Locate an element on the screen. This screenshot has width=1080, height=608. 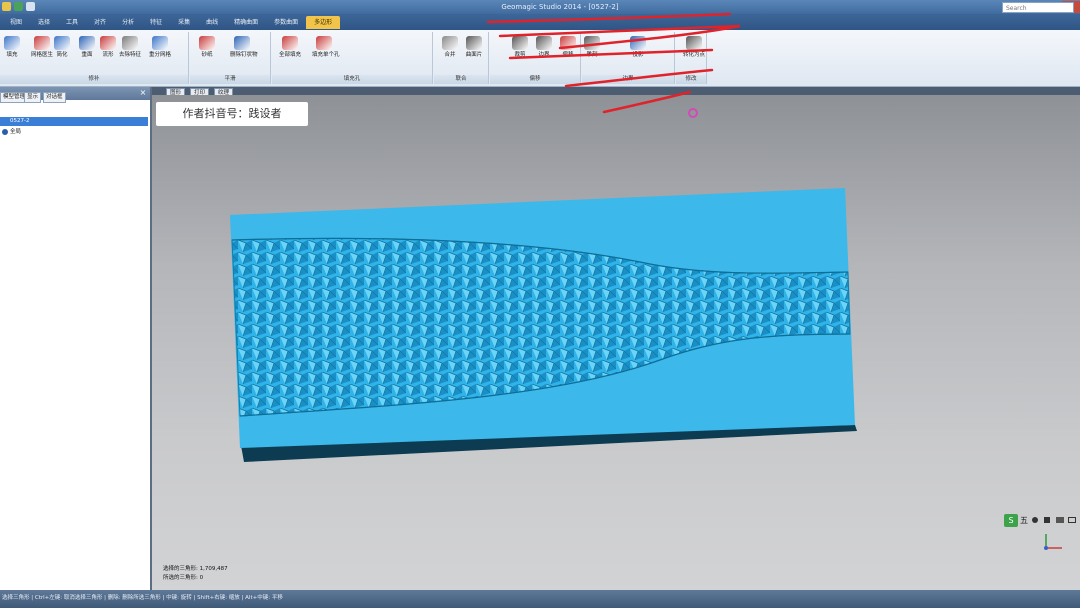
annotation-strokes is located at coordinates (613, 63).